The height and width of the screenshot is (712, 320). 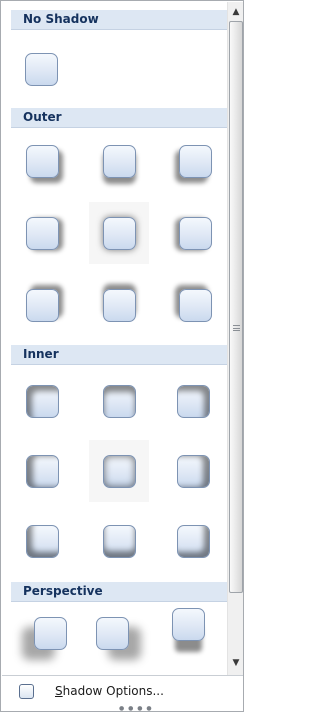 I want to click on section-header-perspective: Perspective, so click(x=119, y=592).